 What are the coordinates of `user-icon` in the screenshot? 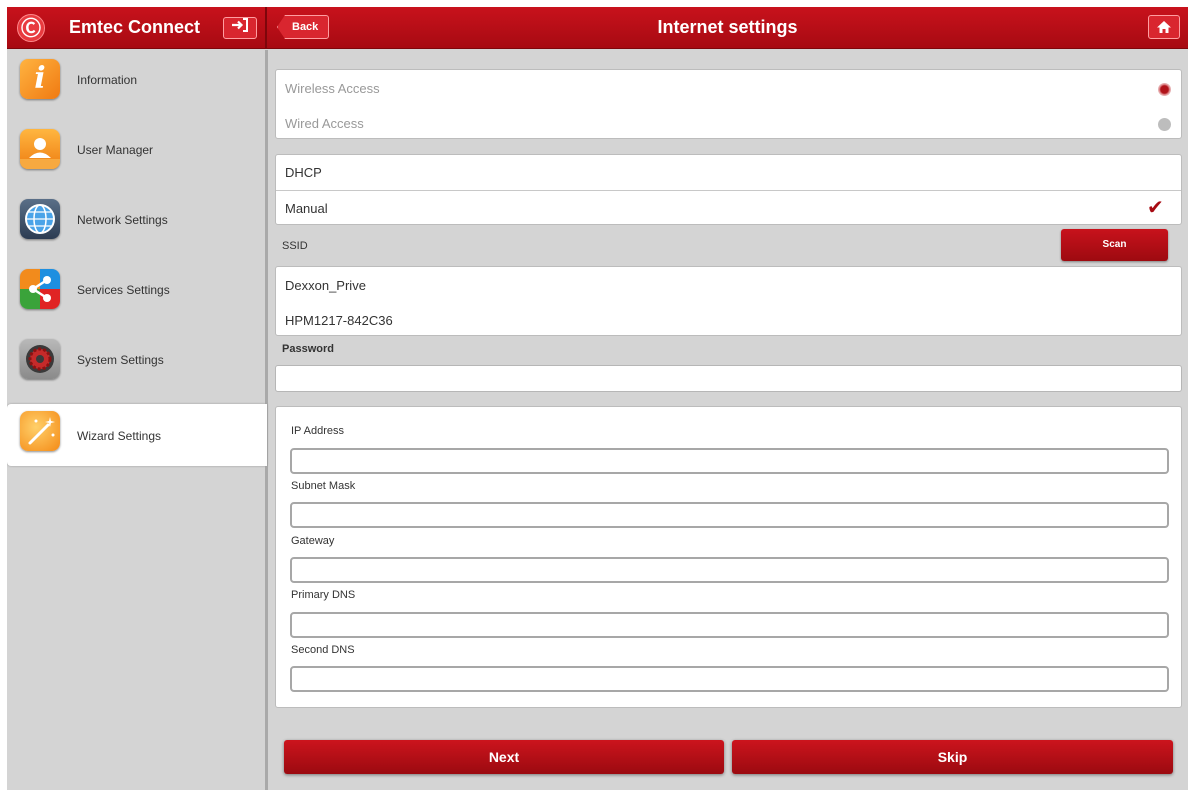 It's located at (40, 149).